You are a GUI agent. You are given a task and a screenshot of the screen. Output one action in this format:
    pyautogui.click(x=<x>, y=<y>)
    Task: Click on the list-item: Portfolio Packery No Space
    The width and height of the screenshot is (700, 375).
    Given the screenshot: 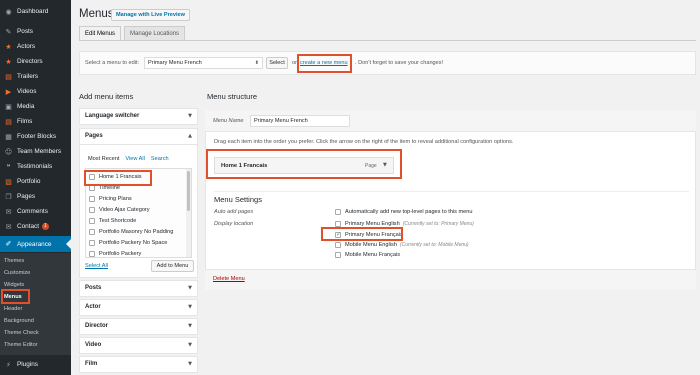 What is the action you would take?
    pyautogui.click(x=128, y=243)
    